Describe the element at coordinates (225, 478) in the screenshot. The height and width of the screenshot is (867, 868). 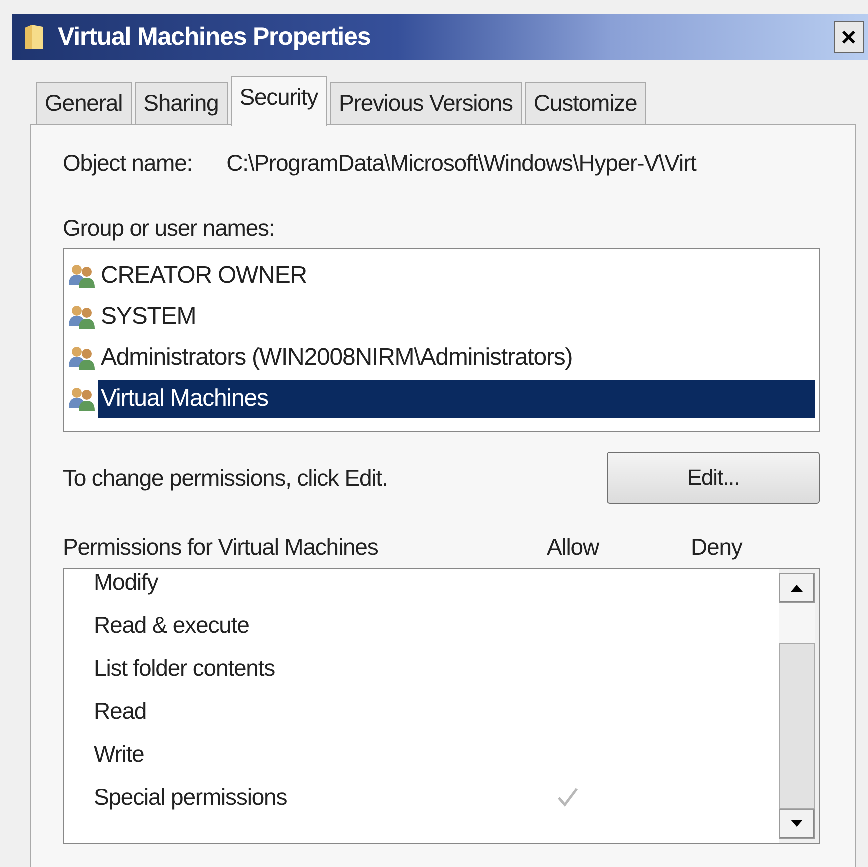
I see `change-hint: To change permissions, click Edit.` at that location.